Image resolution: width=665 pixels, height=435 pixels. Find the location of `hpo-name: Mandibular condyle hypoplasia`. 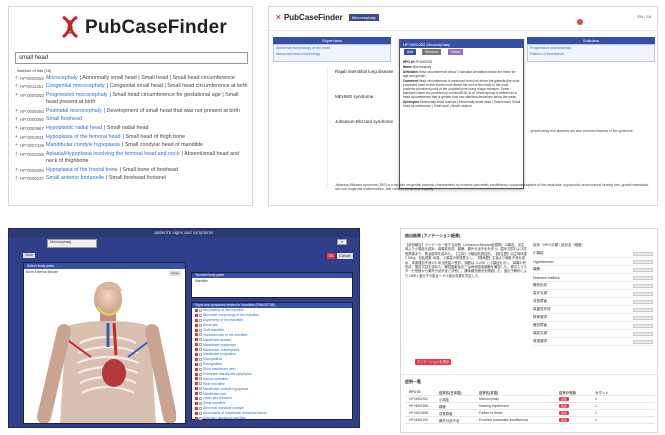

hpo-name: Mandibular condyle hypoplasia is located at coordinates (83, 145).